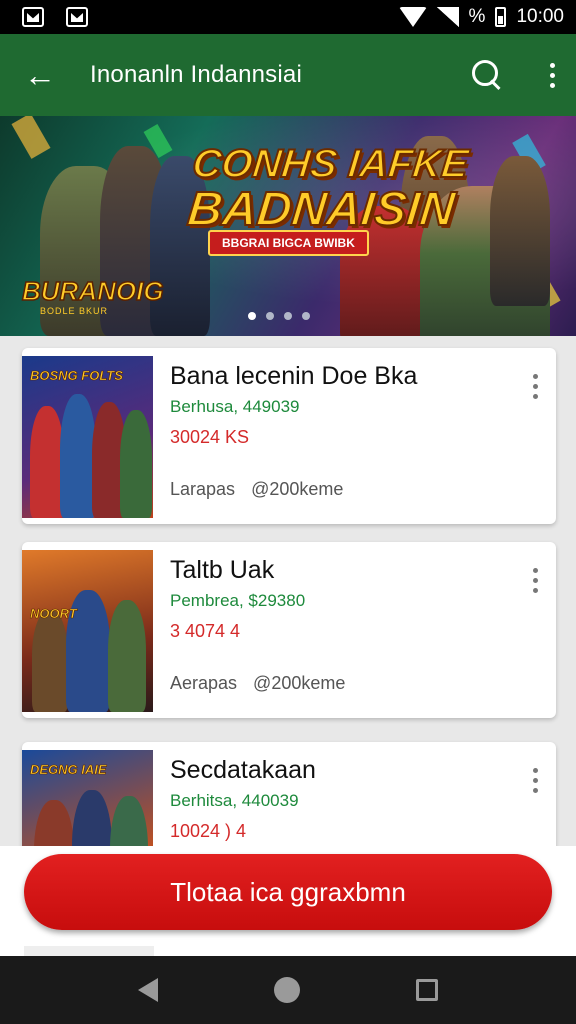 The width and height of the screenshot is (576, 1024). I want to click on signal-icon, so click(447, 17).